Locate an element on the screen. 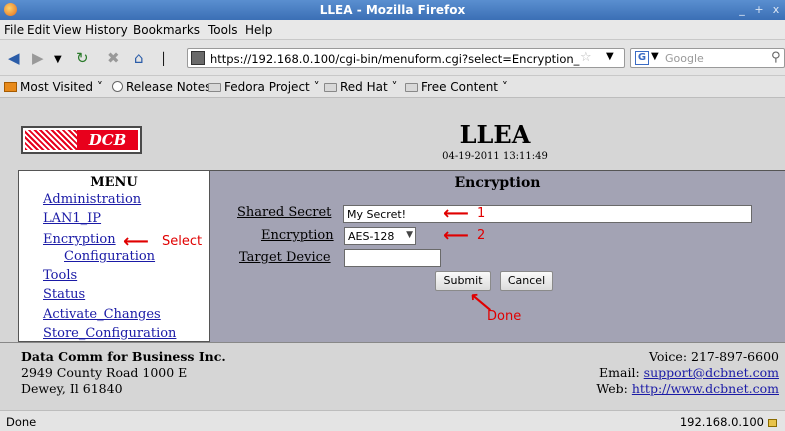 The image size is (785, 431). release-notes-icon is located at coordinates (117, 86).